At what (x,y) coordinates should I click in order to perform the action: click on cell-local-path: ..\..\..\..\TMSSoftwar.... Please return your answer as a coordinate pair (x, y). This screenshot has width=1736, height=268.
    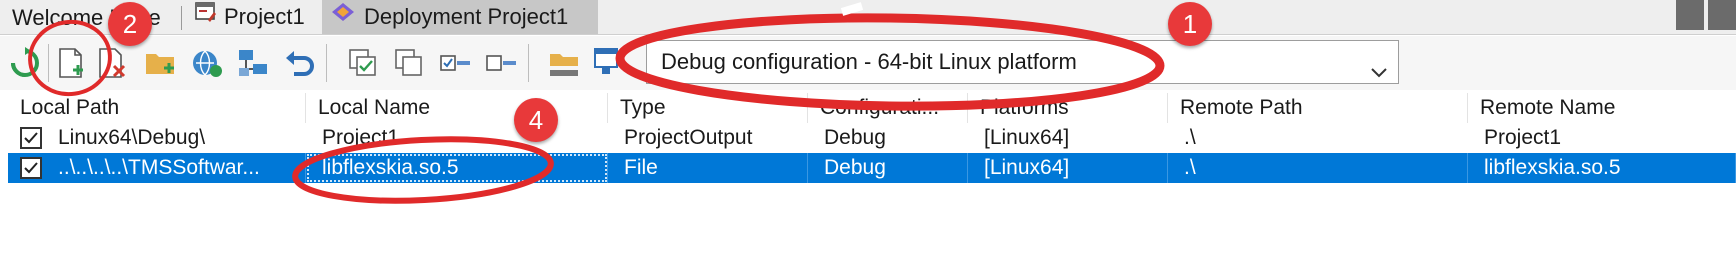
    Looking at the image, I should click on (157, 168).